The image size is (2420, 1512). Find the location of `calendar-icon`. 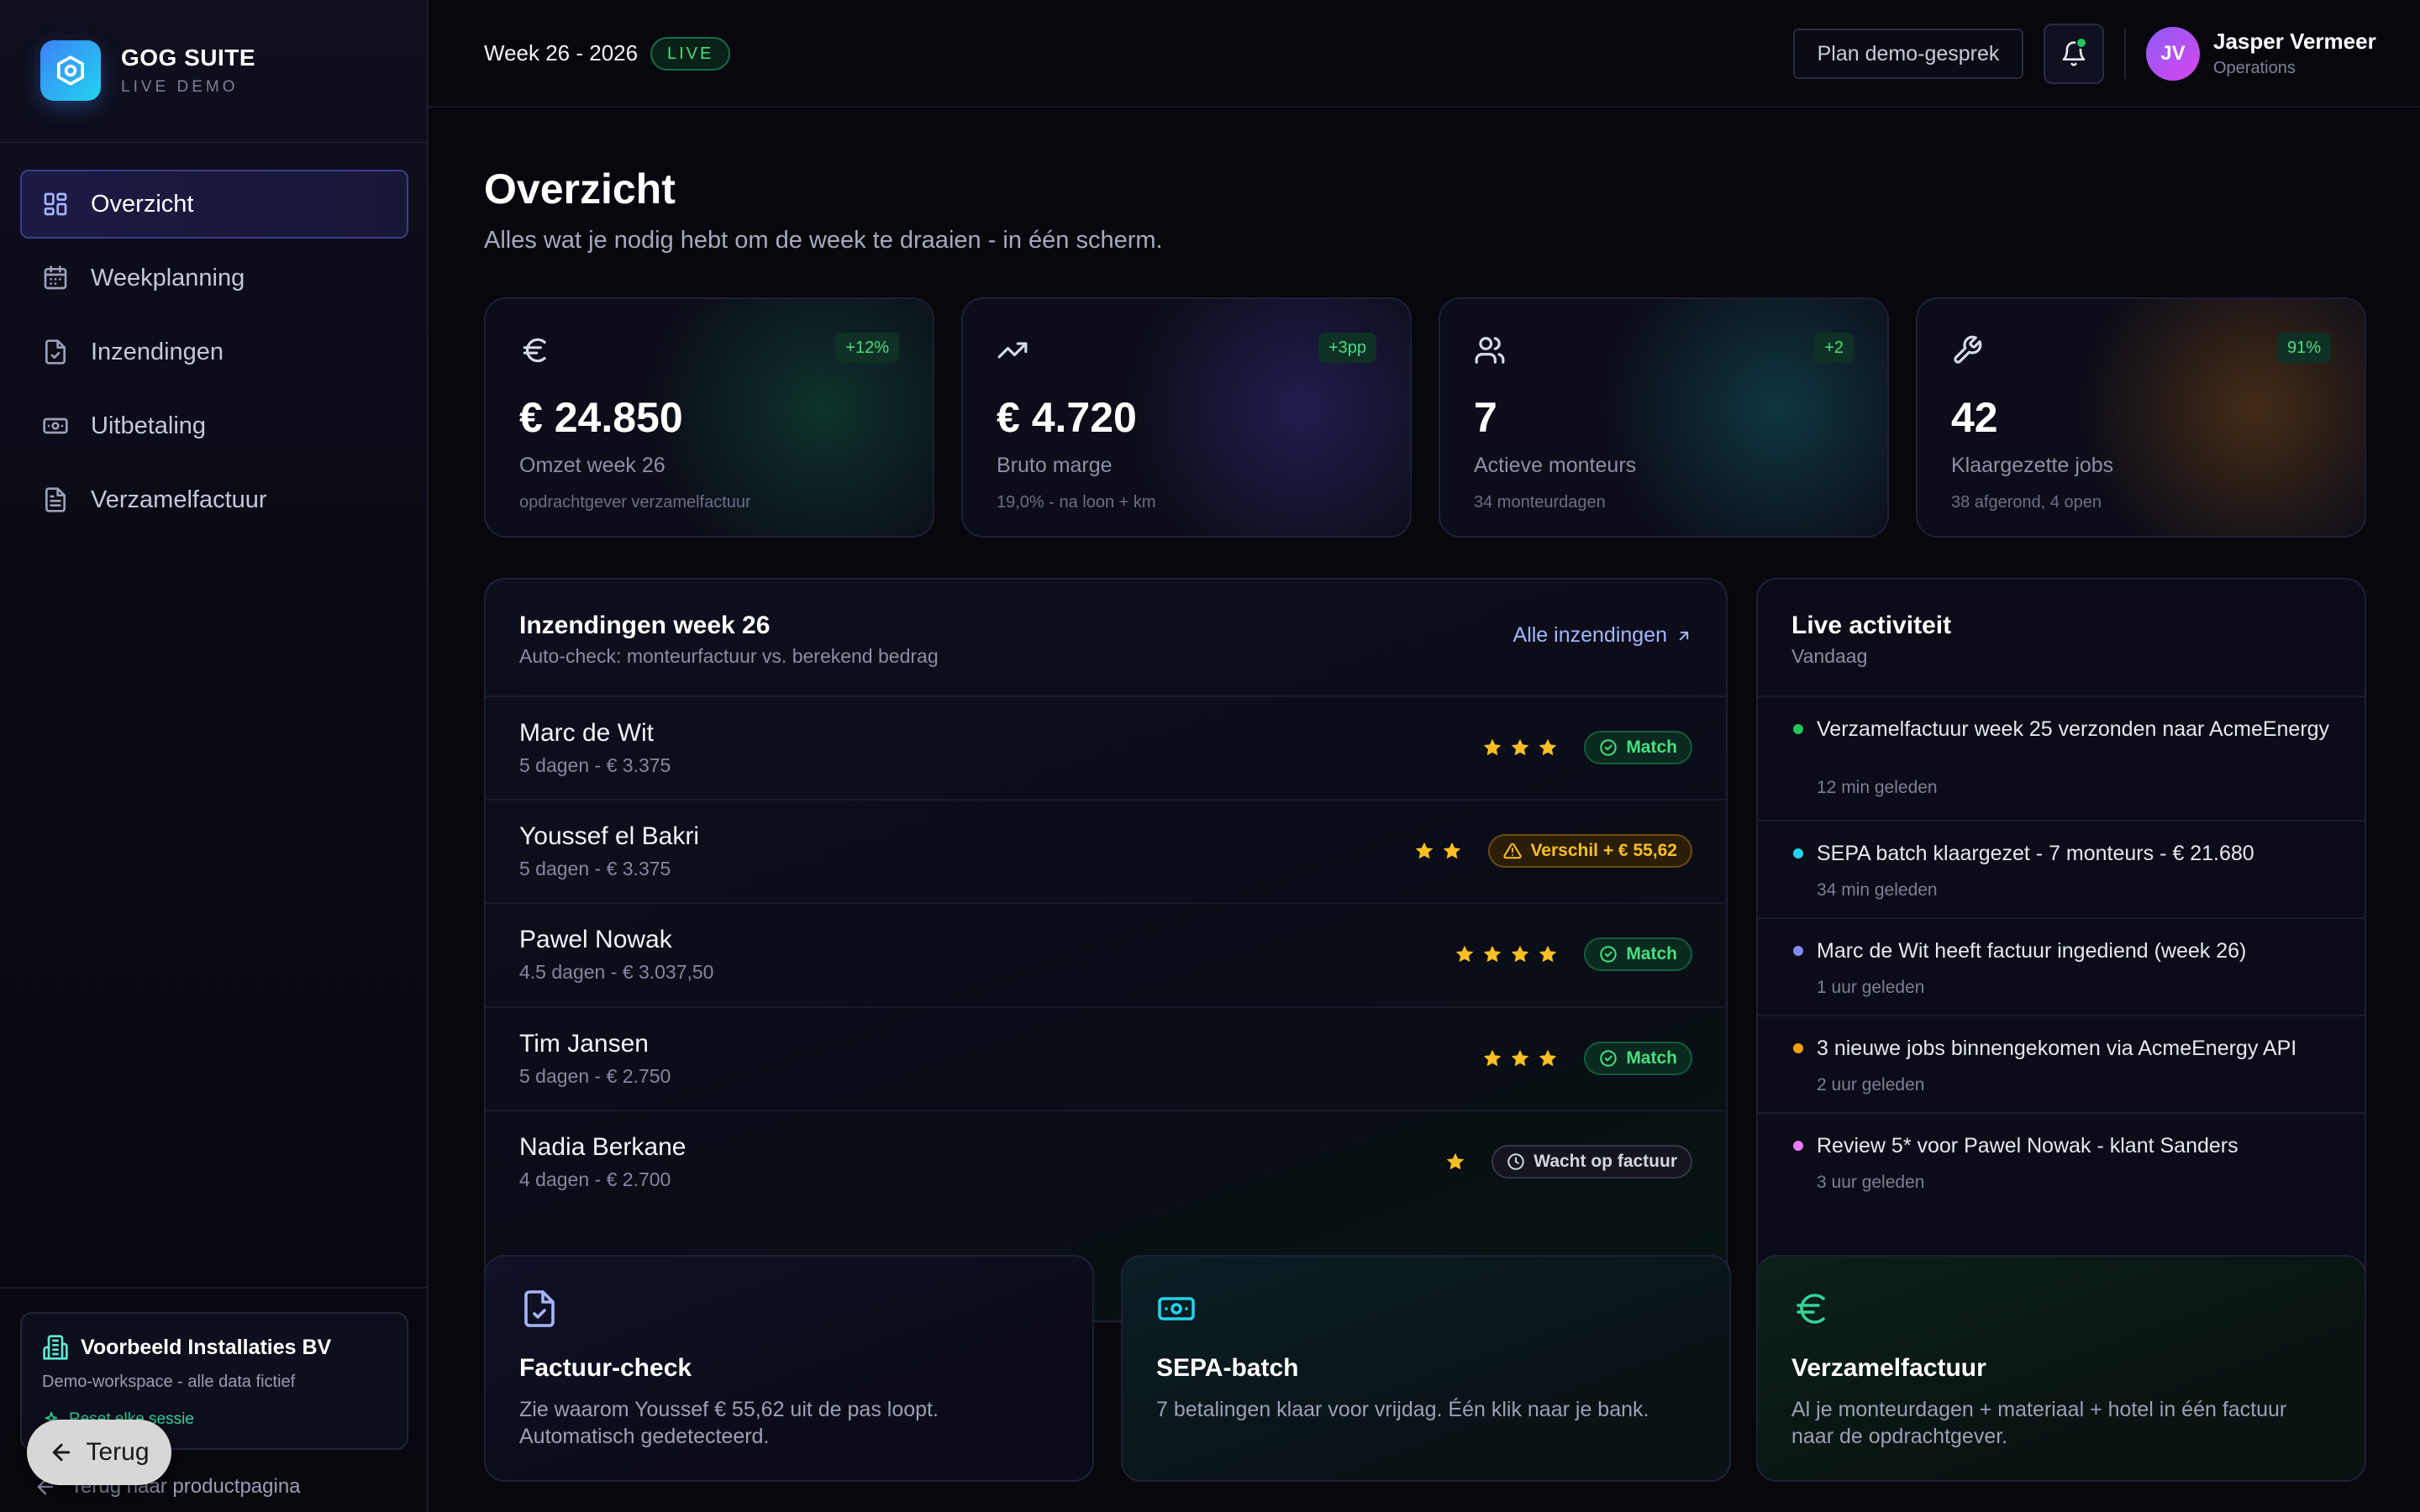

calendar-icon is located at coordinates (55, 277).